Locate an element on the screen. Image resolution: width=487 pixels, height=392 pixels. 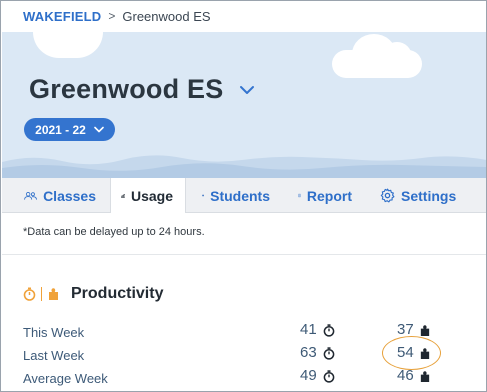
bar-chart-icon is located at coordinates (123, 195).